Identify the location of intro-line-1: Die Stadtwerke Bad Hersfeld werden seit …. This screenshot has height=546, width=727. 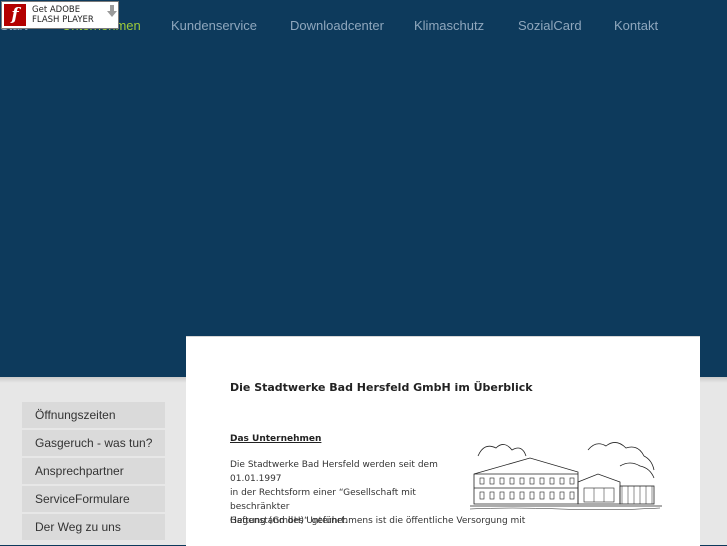
(334, 472).